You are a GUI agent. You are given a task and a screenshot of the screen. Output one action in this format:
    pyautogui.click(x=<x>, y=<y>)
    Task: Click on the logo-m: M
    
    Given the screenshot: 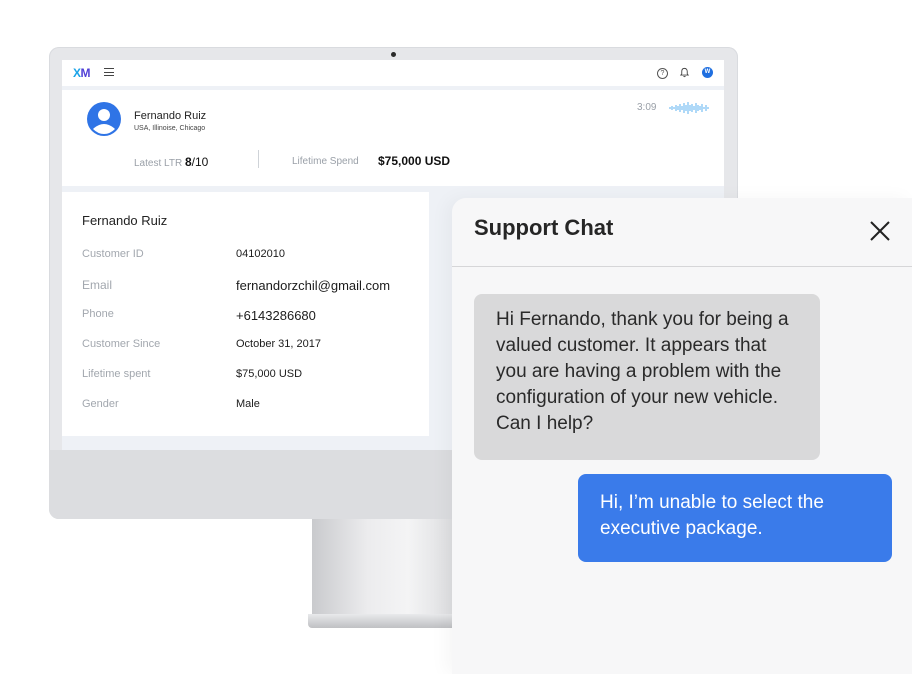 What is the action you would take?
    pyautogui.click(x=85, y=73)
    